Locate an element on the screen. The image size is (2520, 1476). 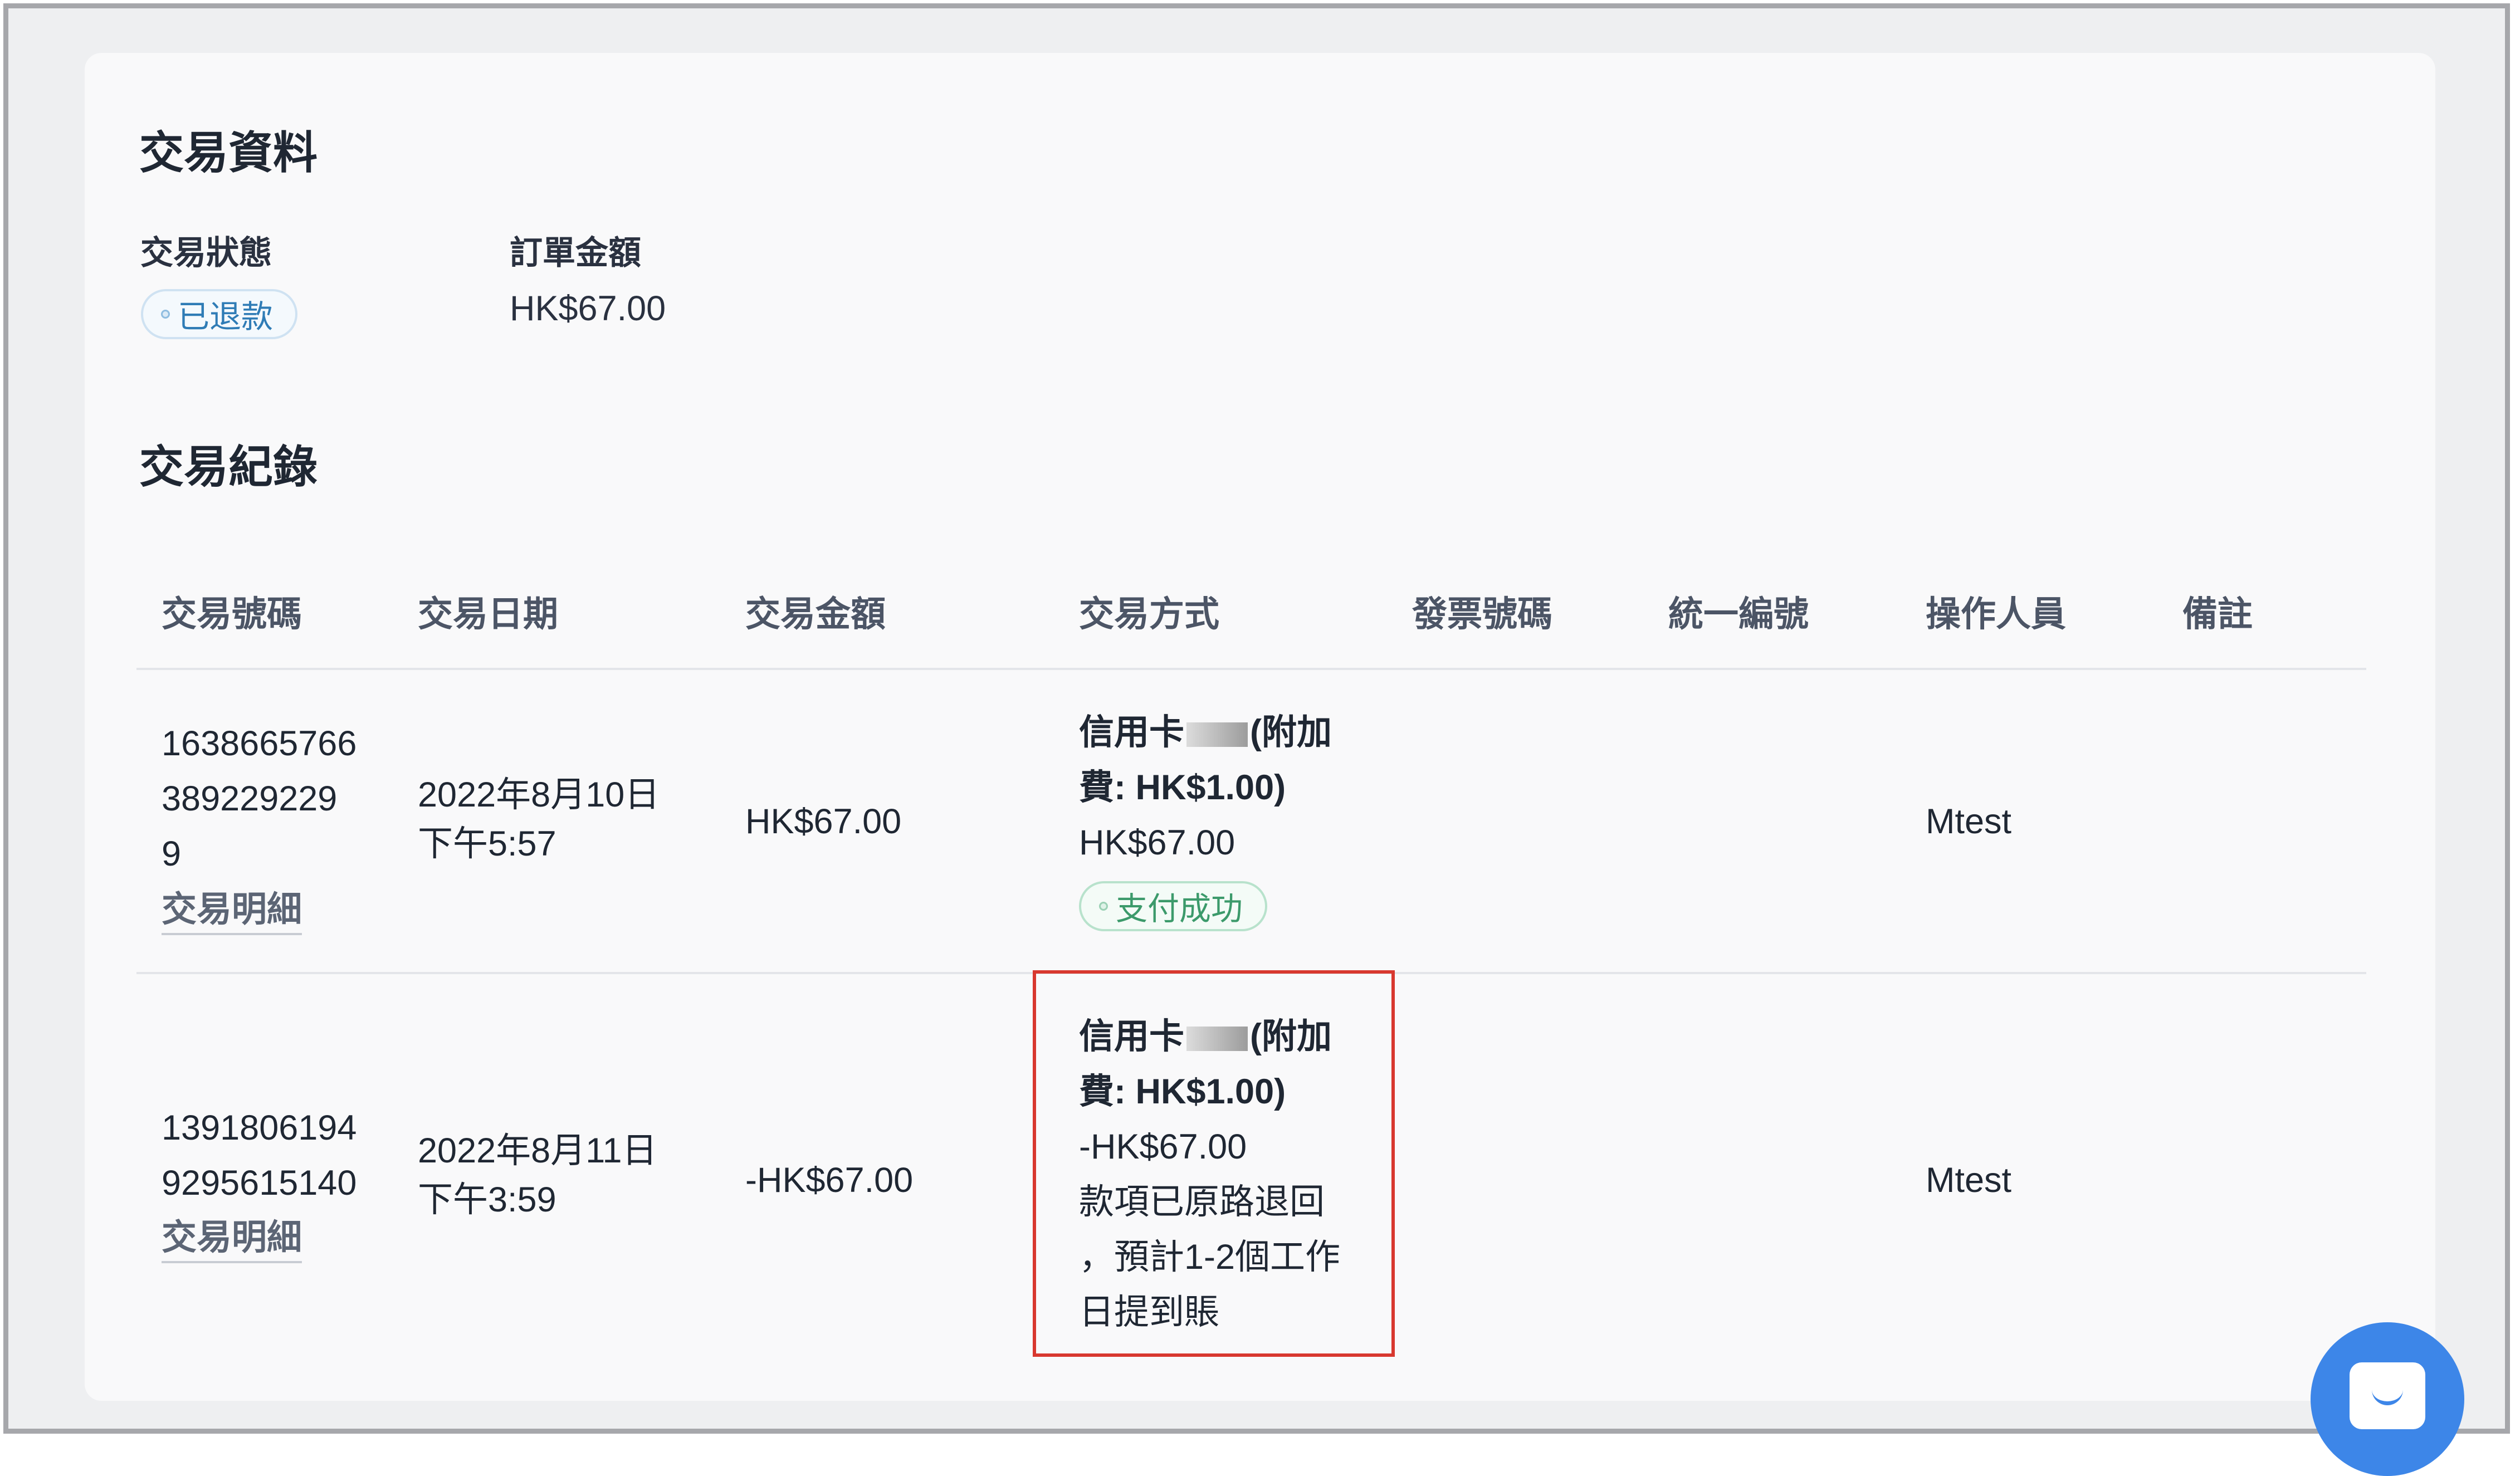
column-header-transaction-id: 交易號碼 is located at coordinates (232, 614).